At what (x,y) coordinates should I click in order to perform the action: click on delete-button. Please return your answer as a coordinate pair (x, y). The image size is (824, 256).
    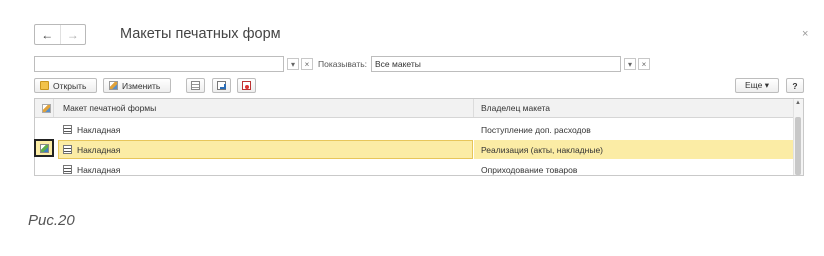
    Looking at the image, I should click on (246, 85).